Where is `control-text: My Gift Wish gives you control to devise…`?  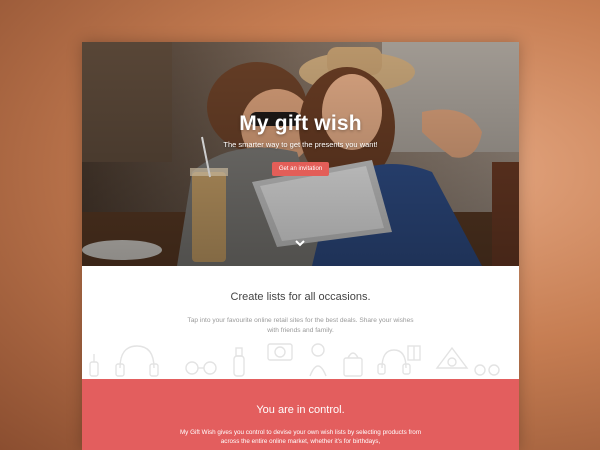 control-text: My Gift Wish gives you control to devise… is located at coordinates (300, 437).